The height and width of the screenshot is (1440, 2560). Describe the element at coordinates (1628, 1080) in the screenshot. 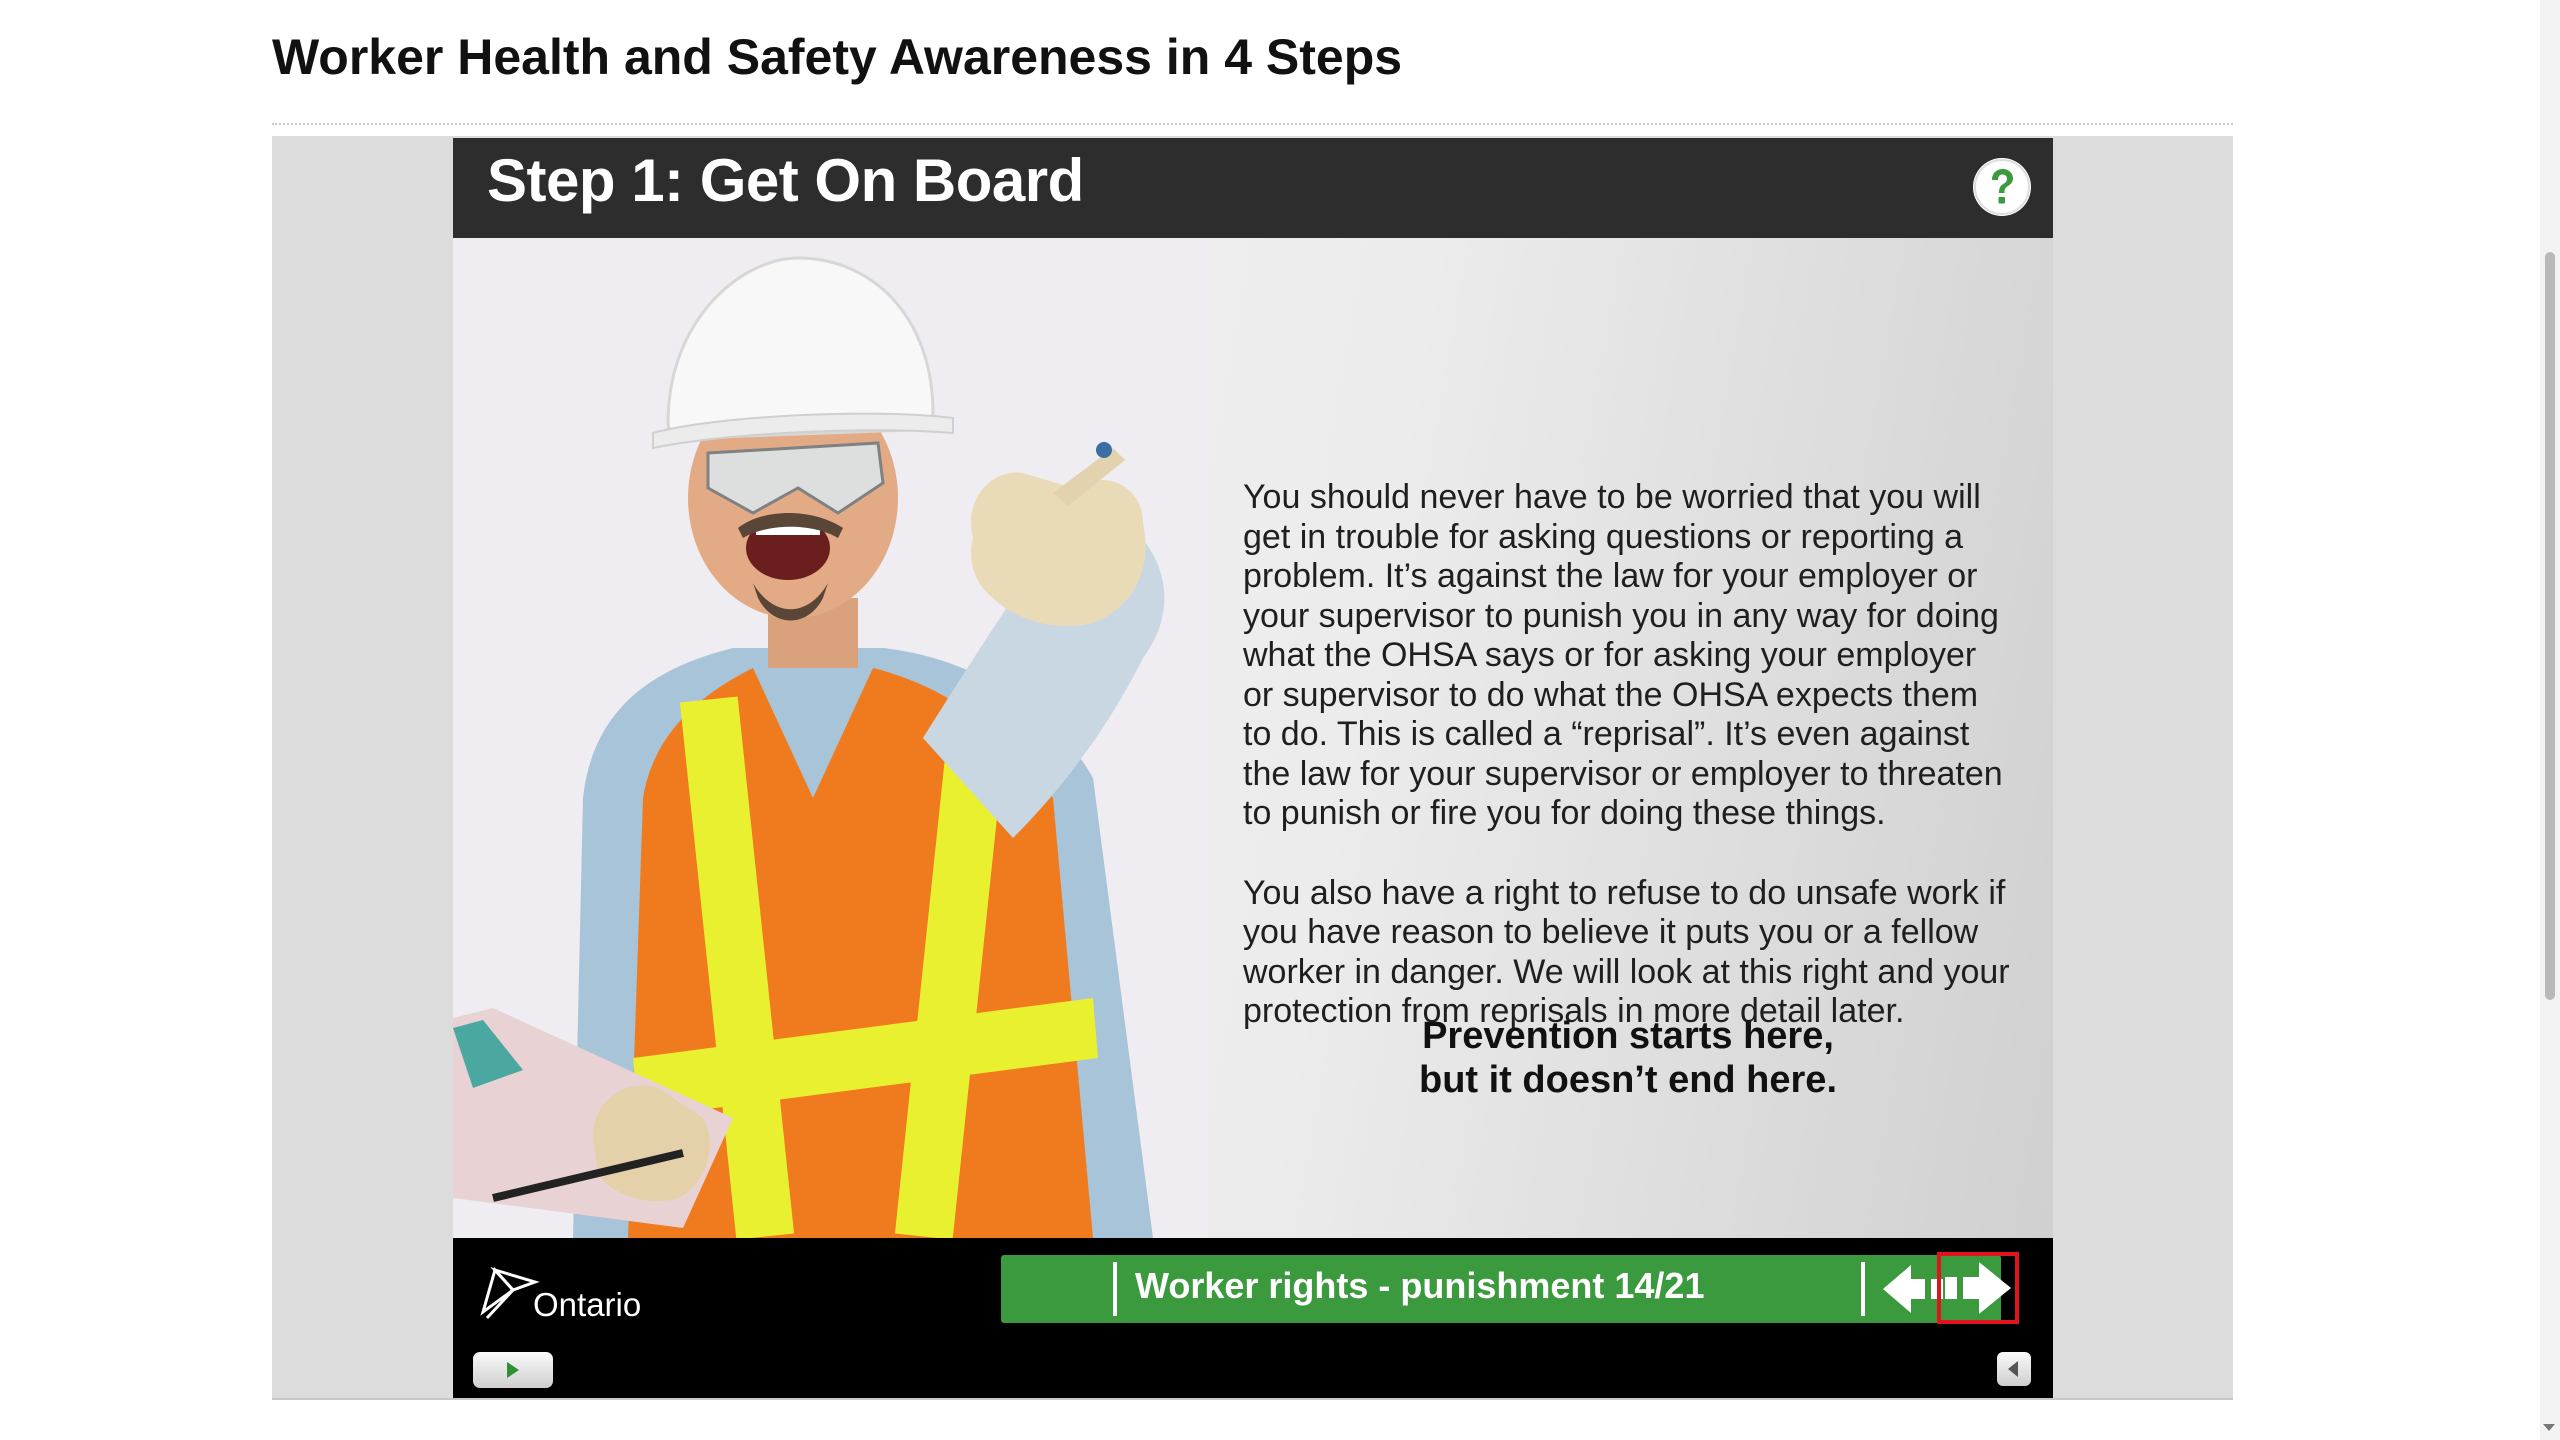

I see `tagline-line-2: but it doesn’t end here.` at that location.